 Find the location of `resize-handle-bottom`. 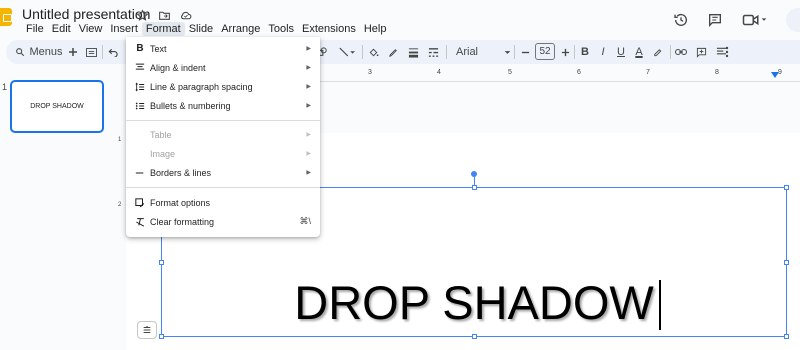

resize-handle-bottom is located at coordinates (474, 336).